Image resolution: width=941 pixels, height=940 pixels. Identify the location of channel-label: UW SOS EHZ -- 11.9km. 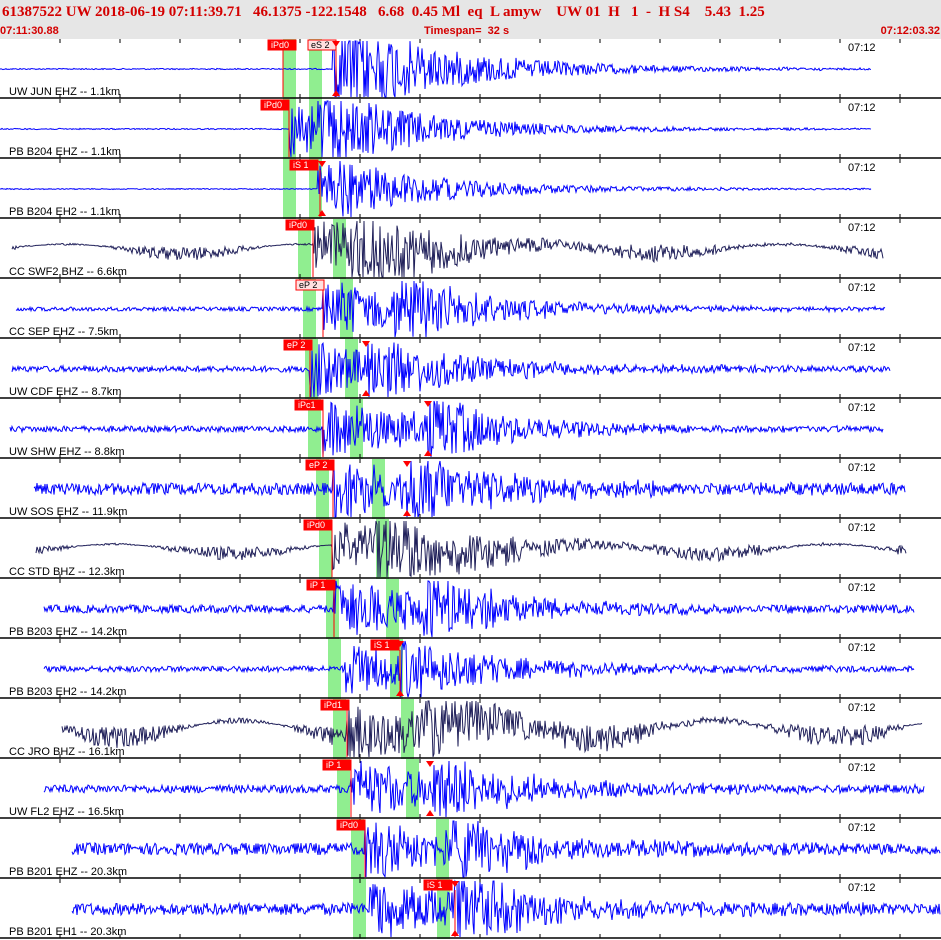
(68, 512).